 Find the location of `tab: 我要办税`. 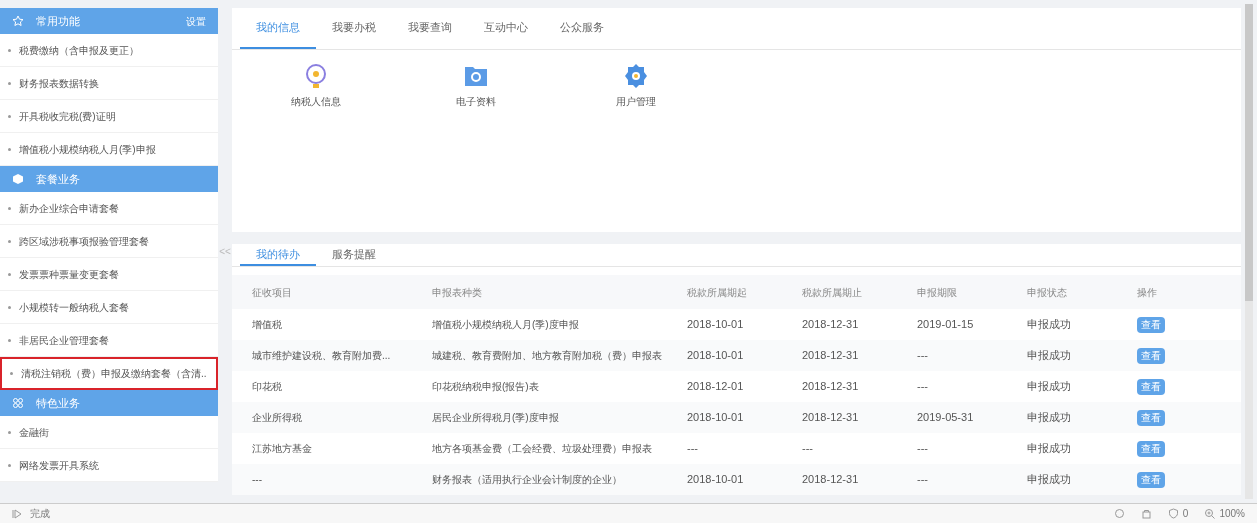

tab: 我要办税 is located at coordinates (354, 28).